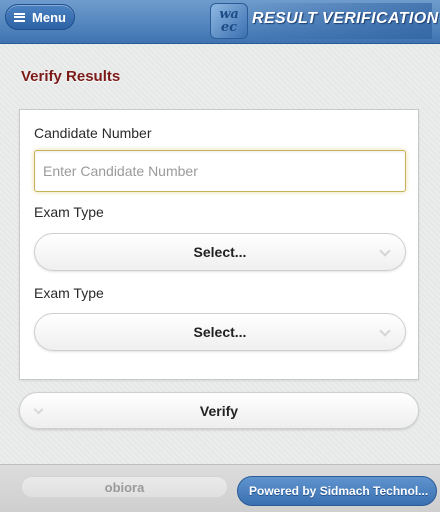  I want to click on waec-logo: wa ec, so click(229, 21).